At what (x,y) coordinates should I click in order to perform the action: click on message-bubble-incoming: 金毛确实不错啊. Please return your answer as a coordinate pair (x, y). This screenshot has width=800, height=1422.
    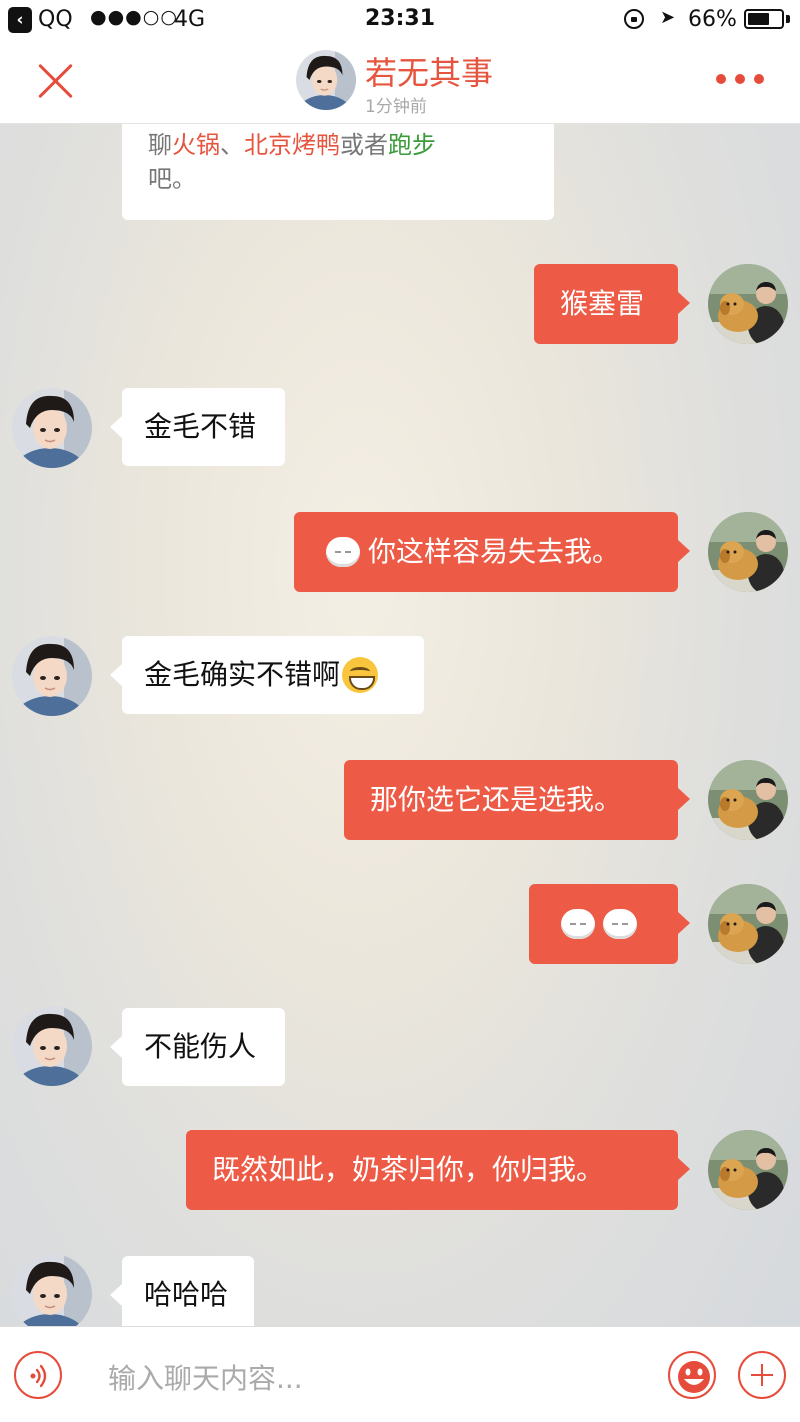
    Looking at the image, I should click on (267, 675).